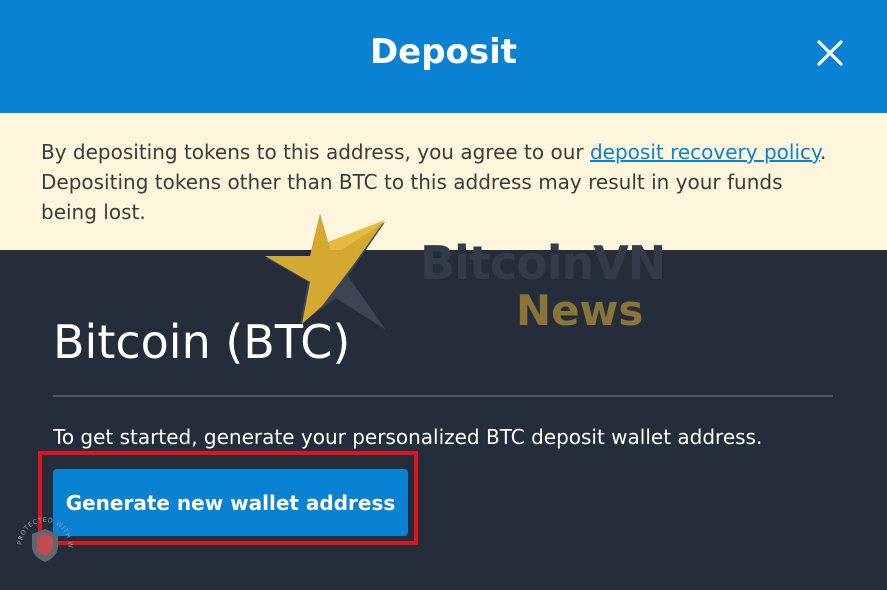 The image size is (887, 590). I want to click on close-button, so click(830, 53).